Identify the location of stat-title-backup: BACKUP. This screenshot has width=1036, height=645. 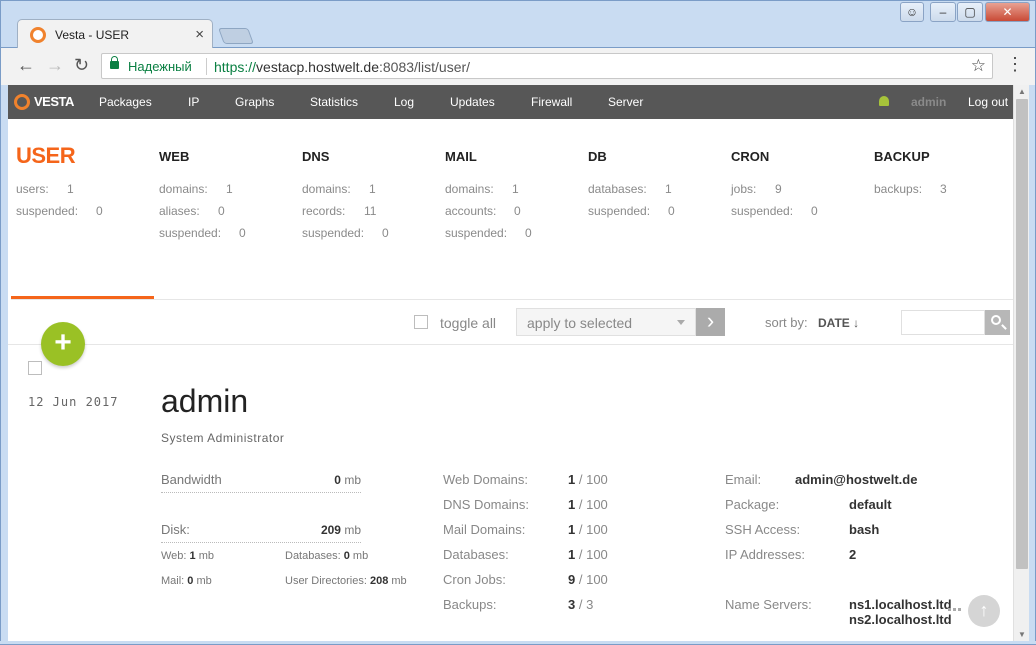
(902, 156).